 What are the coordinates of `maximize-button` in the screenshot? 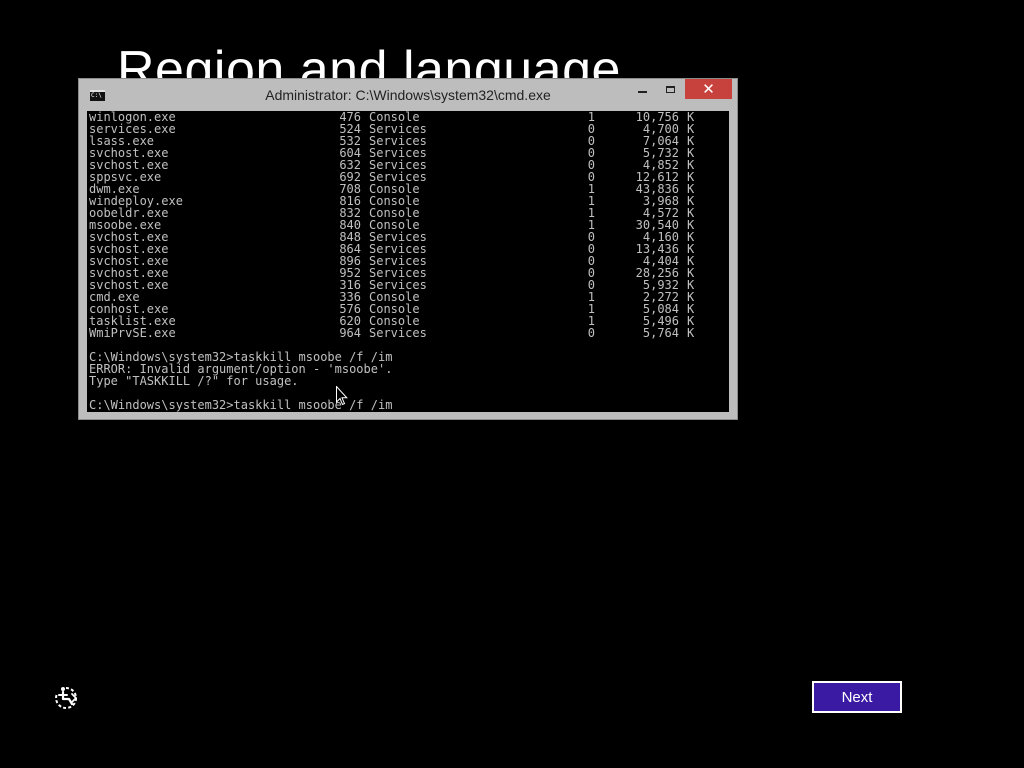 It's located at (670, 89).